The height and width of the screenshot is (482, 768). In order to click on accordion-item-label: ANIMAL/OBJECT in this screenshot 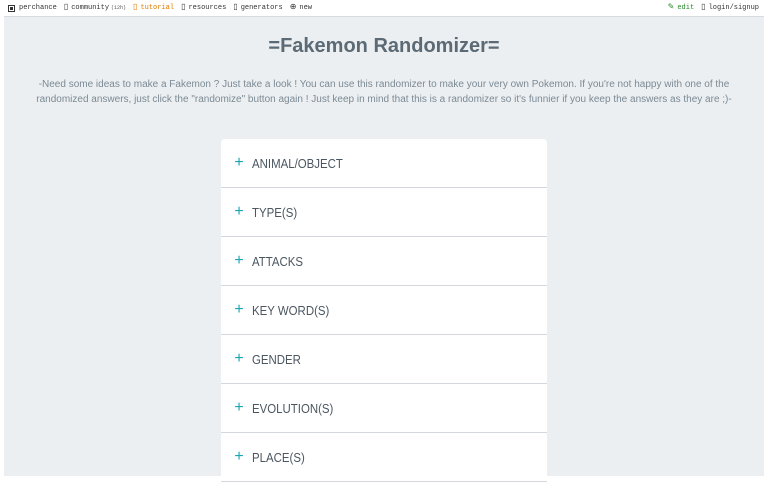, I will do `click(297, 163)`.